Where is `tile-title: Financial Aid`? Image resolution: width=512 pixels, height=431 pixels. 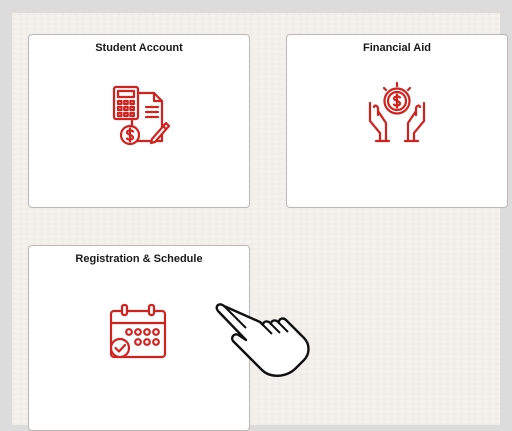 tile-title: Financial Aid is located at coordinates (397, 48).